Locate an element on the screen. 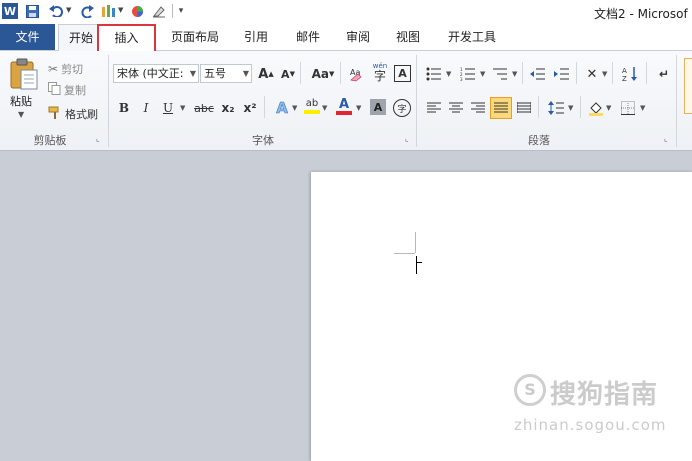  cut-label: 剪切 is located at coordinates (72, 69).